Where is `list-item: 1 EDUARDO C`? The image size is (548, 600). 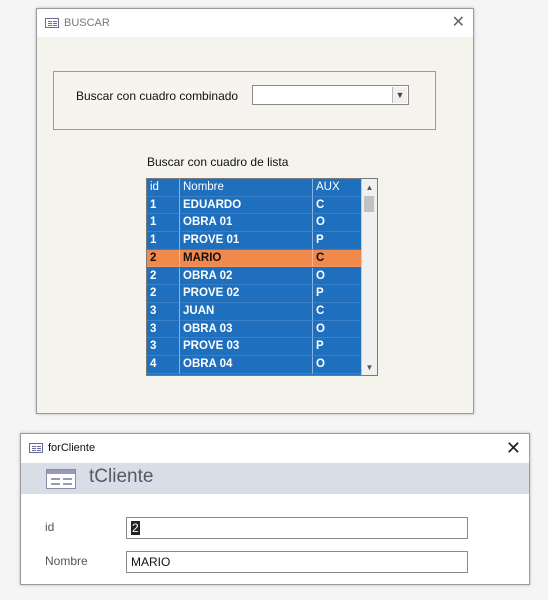 list-item: 1 EDUARDO C is located at coordinates (254, 205).